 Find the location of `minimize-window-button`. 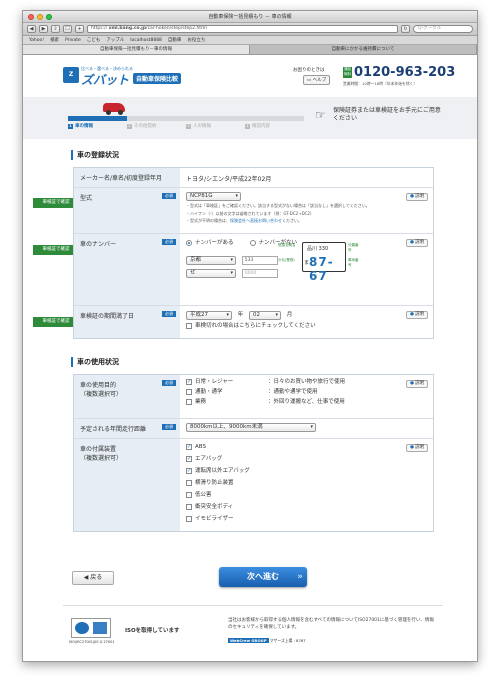

minimize-window-button is located at coordinates (40, 17).